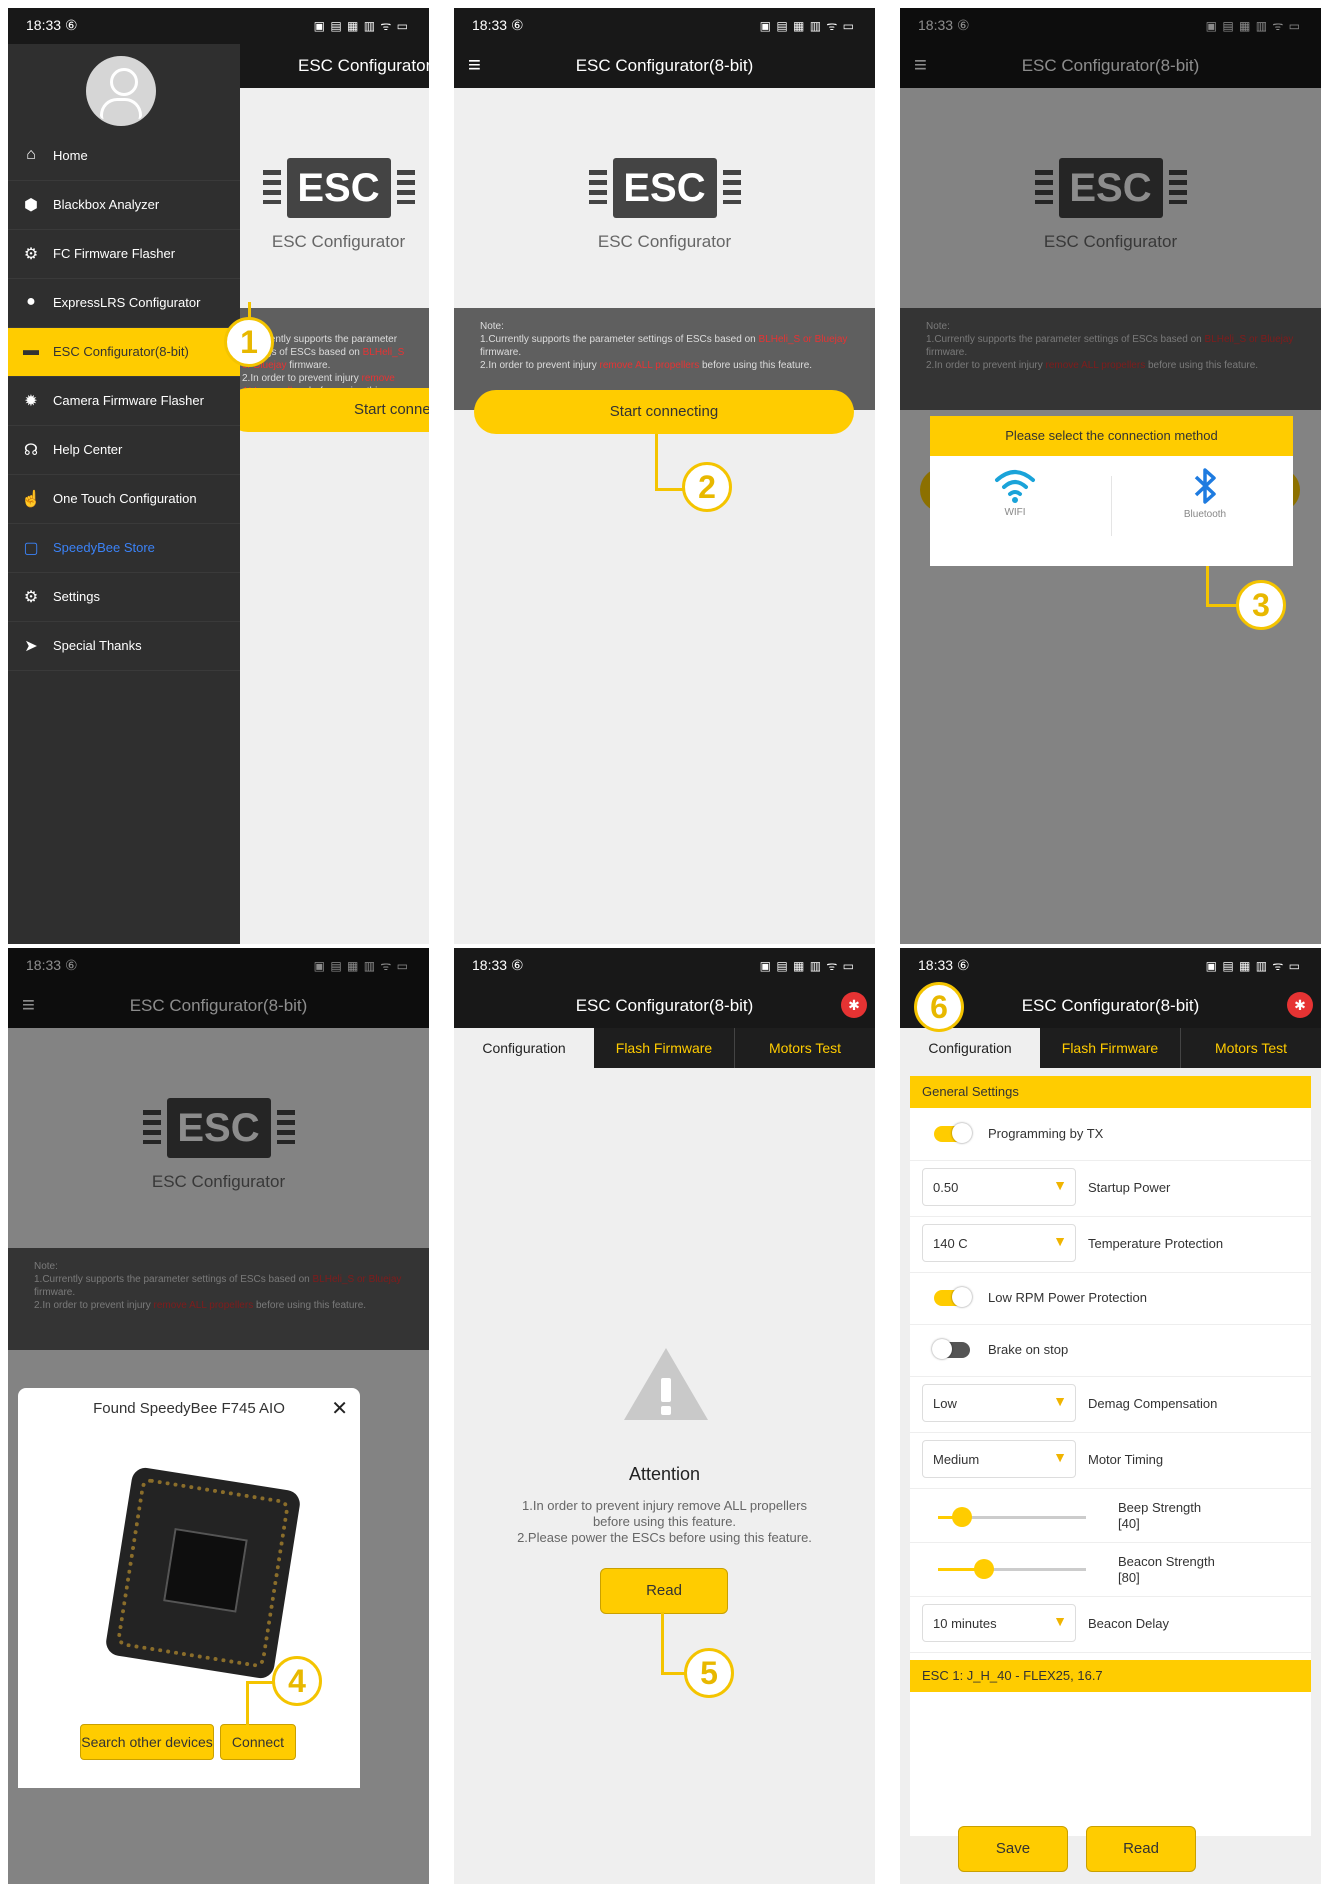 The height and width of the screenshot is (1884, 1323). What do you see at coordinates (999, 1243) in the screenshot?
I see `temperature-protection-select: 140 C ▼` at bounding box center [999, 1243].